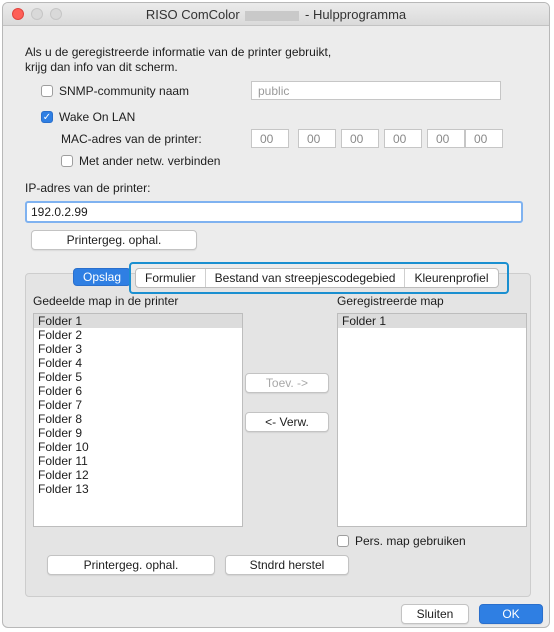  What do you see at coordinates (138, 377) in the screenshot?
I see `list-item: Folder 5` at bounding box center [138, 377].